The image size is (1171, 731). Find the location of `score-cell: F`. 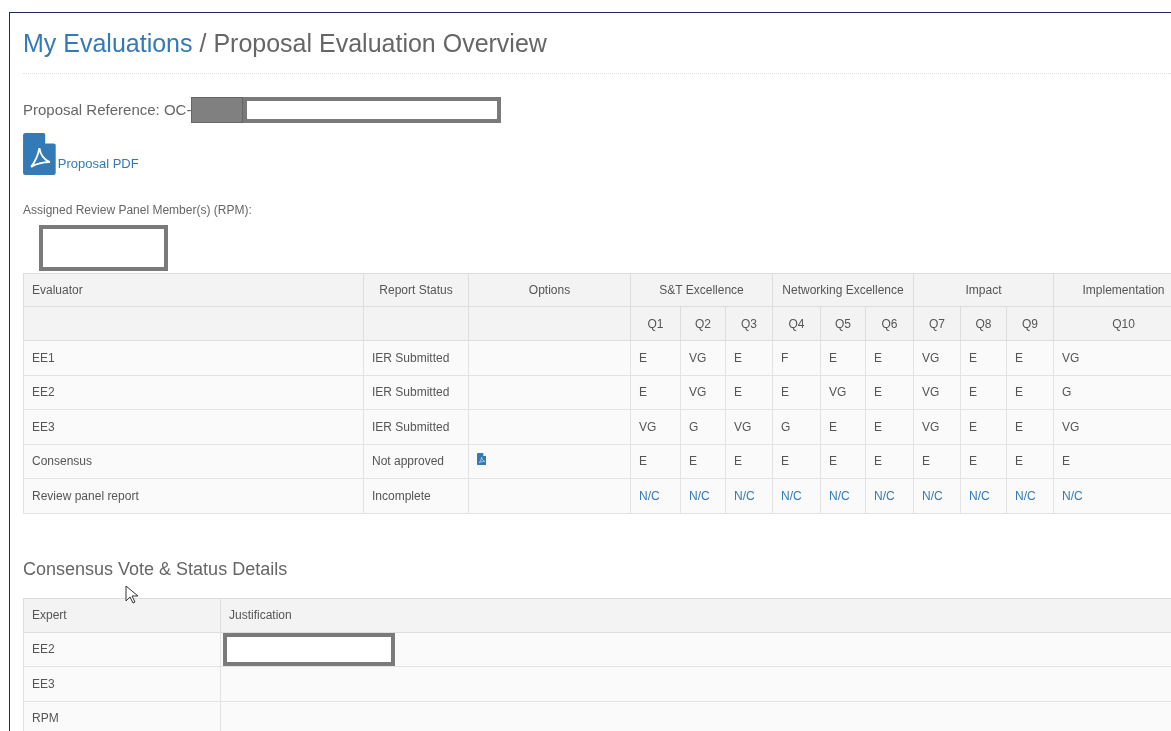

score-cell: F is located at coordinates (785, 357).